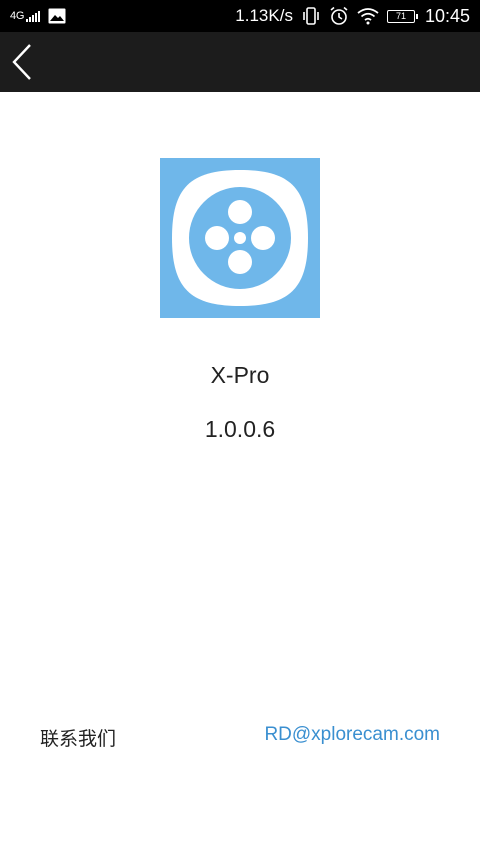  Describe the element at coordinates (57, 16) in the screenshot. I see `image-notification-icon` at that location.